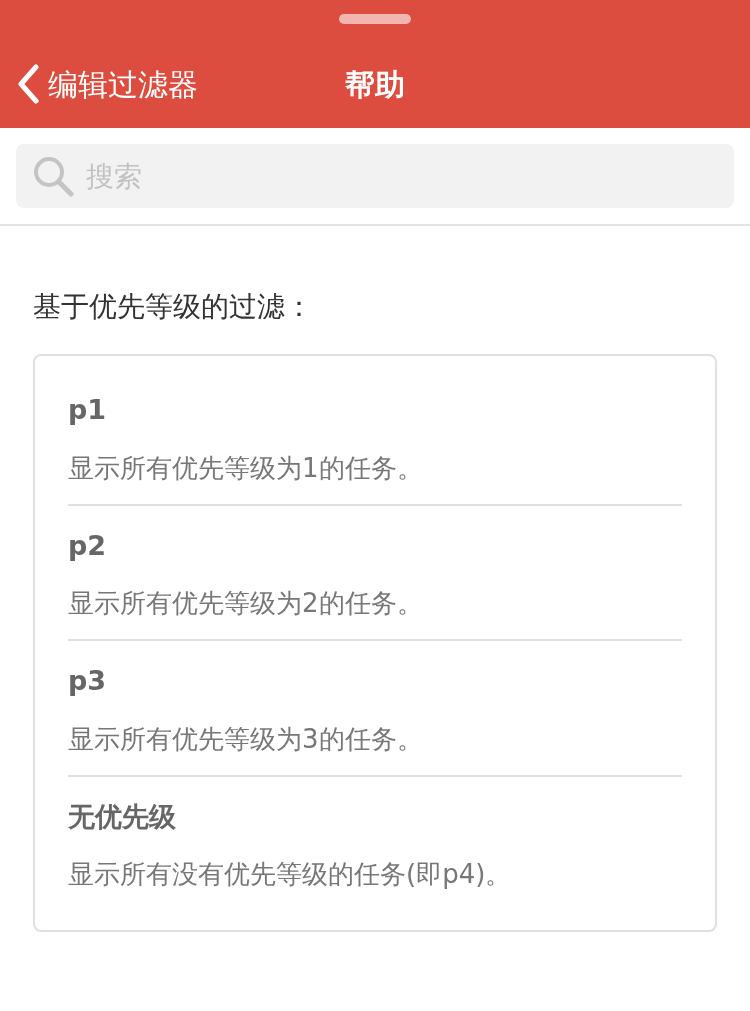 This screenshot has height=1011, width=750. I want to click on filter-description: 显示所有没有优先等级的任务(即p4)。, so click(290, 874).